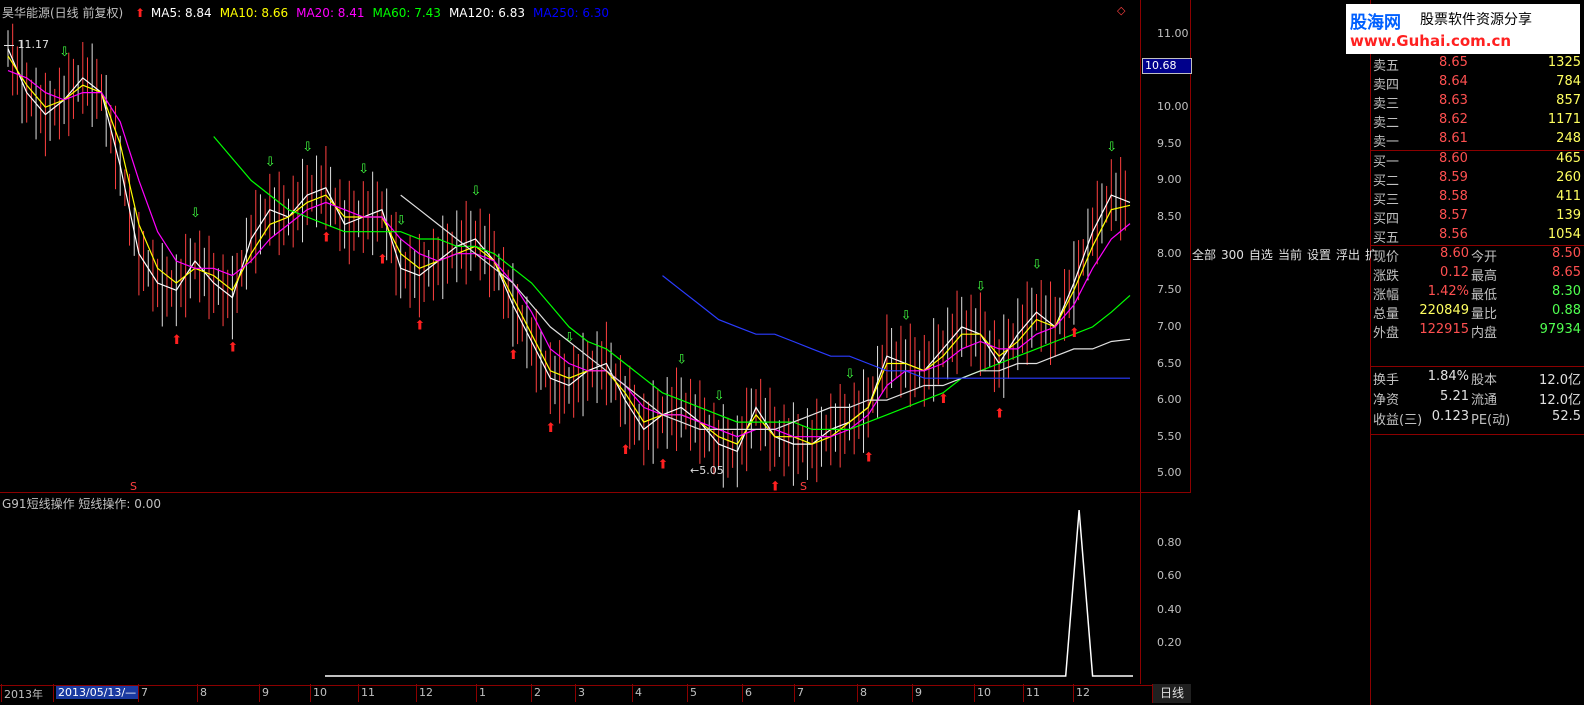 The image size is (1584, 705). Describe the element at coordinates (1477, 255) in the screenshot. I see `quote-row: 现价 8.60 今开 8.50` at that location.